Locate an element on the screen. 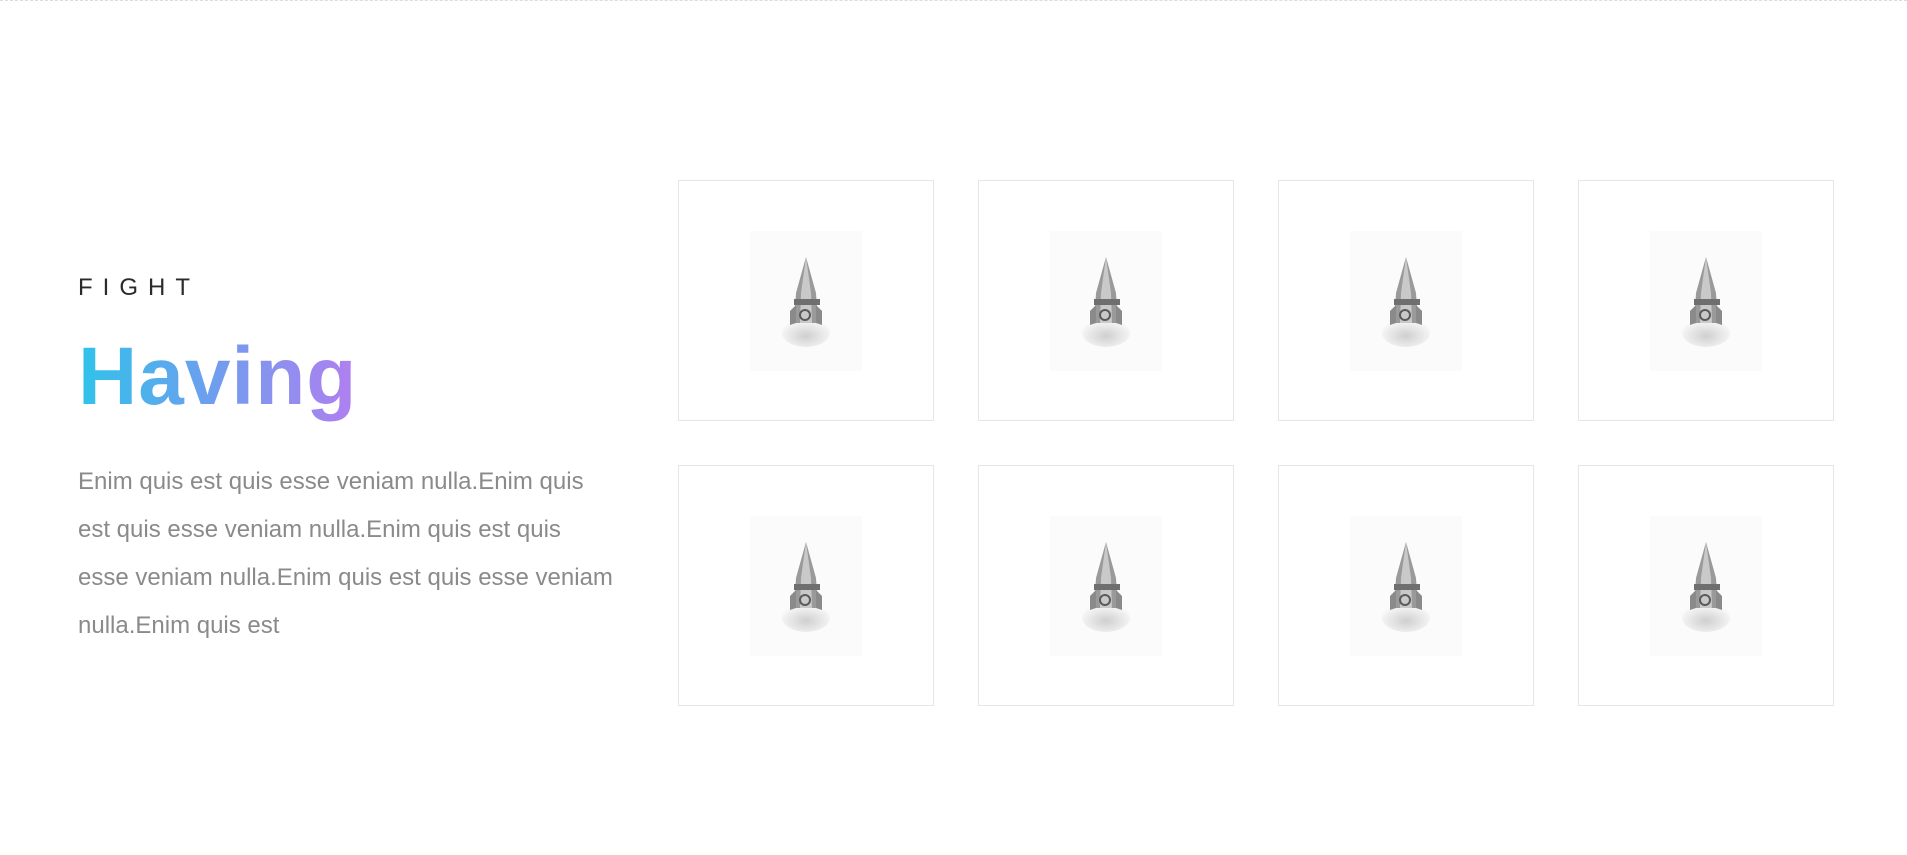 The image size is (1907, 855). section-headline: Having is located at coordinates (218, 376).